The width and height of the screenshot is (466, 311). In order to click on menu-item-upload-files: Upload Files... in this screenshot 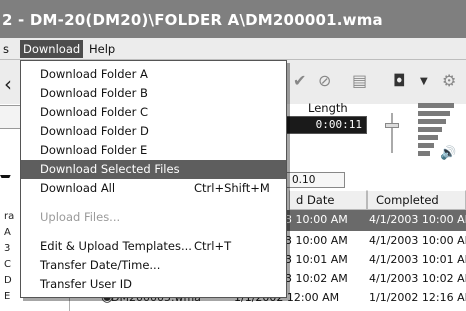, I will do `click(153, 217)`.